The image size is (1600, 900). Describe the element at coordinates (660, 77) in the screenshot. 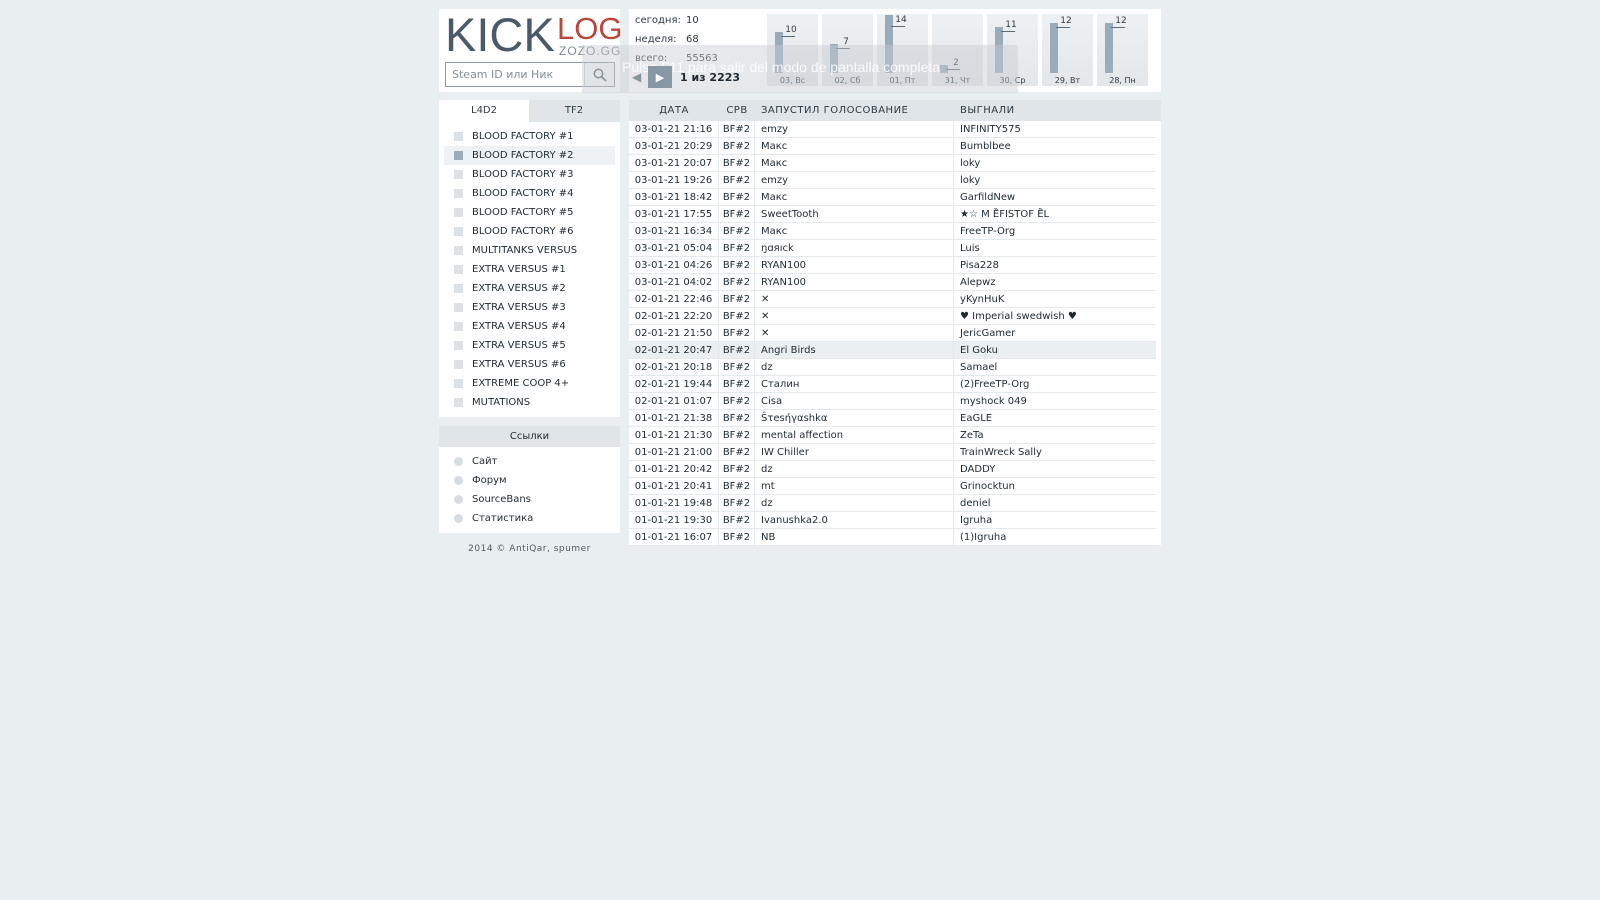

I see `play-button: ▶` at that location.